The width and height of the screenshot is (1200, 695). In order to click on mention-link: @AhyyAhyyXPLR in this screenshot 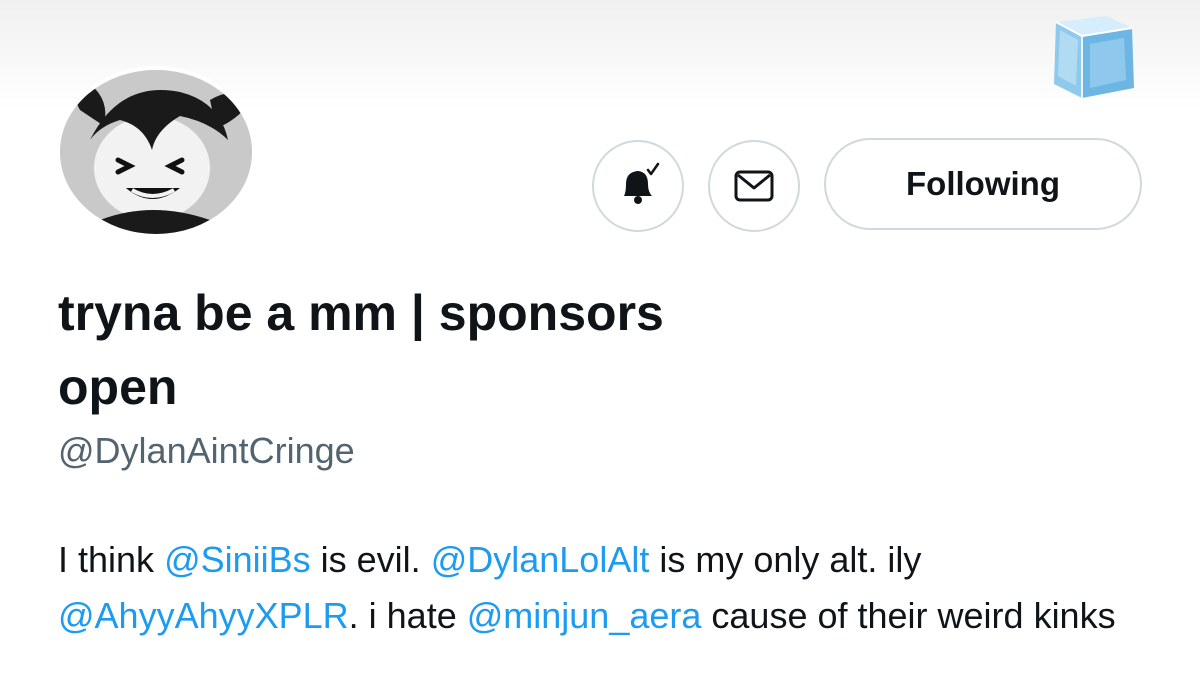, I will do `click(203, 615)`.